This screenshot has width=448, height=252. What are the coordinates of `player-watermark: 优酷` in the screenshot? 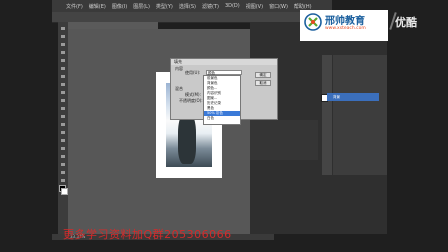 It's located at (406, 22).